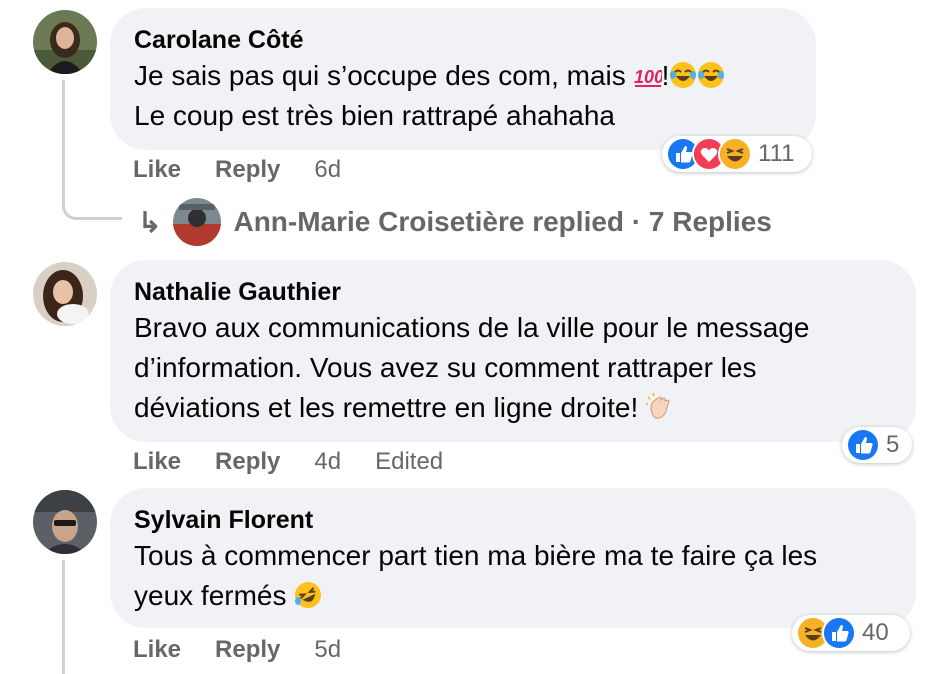 This screenshot has width=944, height=674. What do you see at coordinates (288, 462) in the screenshot?
I see `comment-actions: Like Reply 4d Edited` at bounding box center [288, 462].